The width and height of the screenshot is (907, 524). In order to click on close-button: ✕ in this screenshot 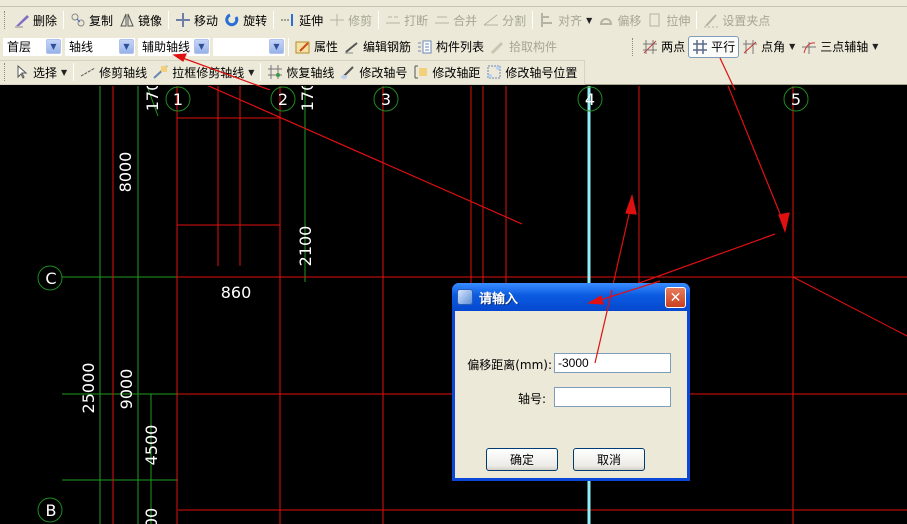, I will do `click(675, 297)`.